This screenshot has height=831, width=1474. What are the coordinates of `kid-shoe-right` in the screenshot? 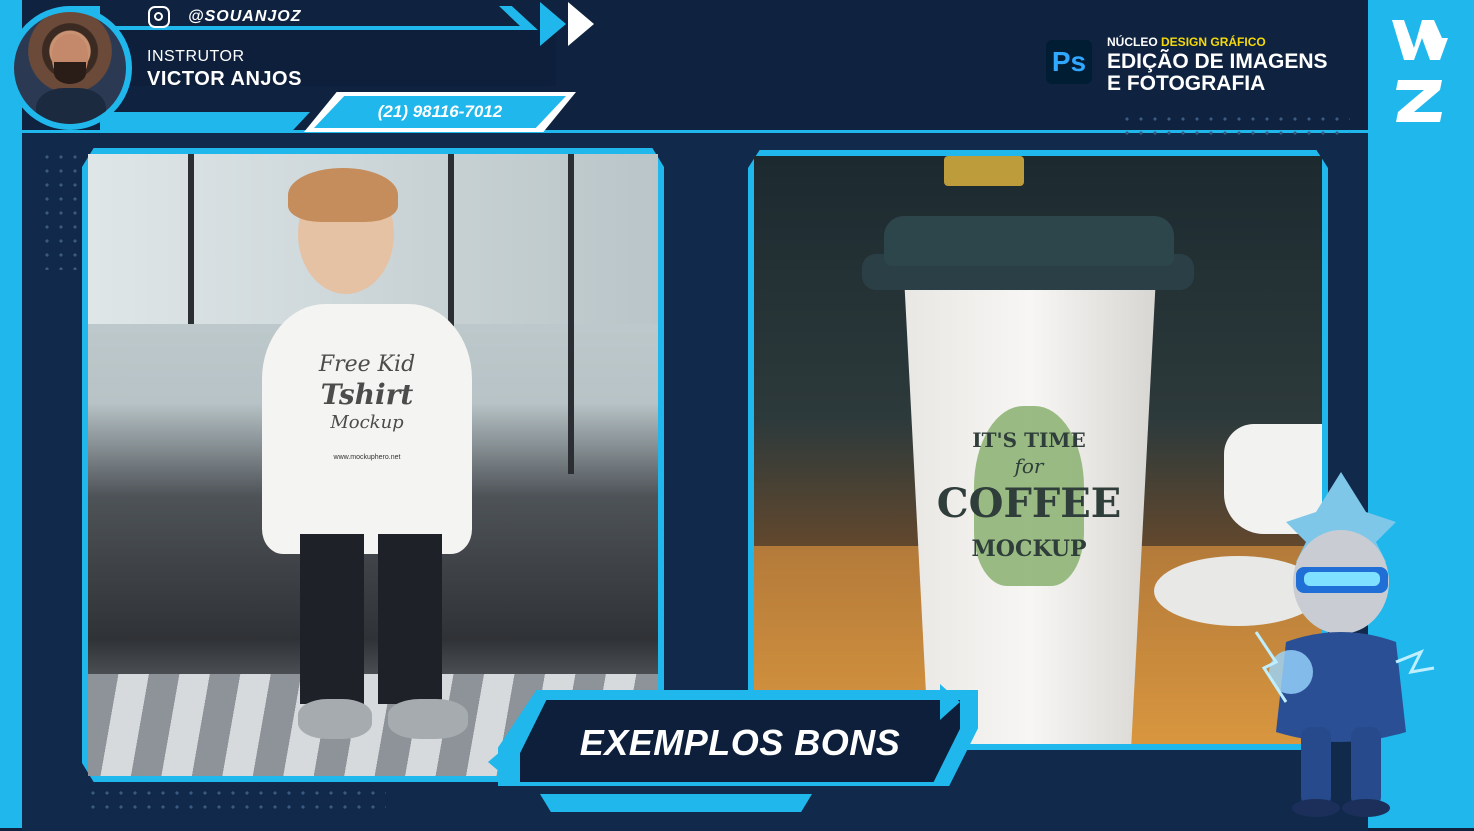 It's located at (428, 719).